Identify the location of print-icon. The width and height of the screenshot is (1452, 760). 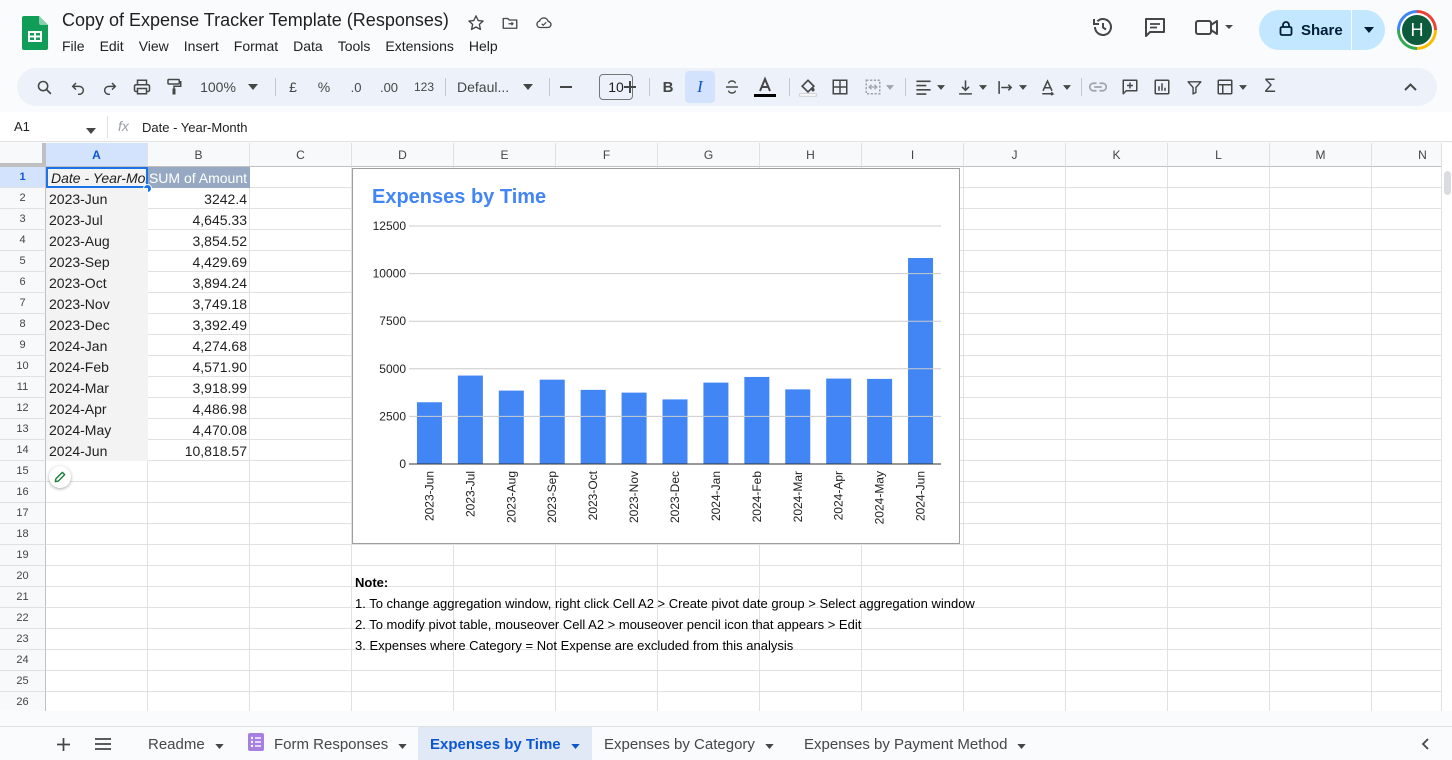
(142, 87).